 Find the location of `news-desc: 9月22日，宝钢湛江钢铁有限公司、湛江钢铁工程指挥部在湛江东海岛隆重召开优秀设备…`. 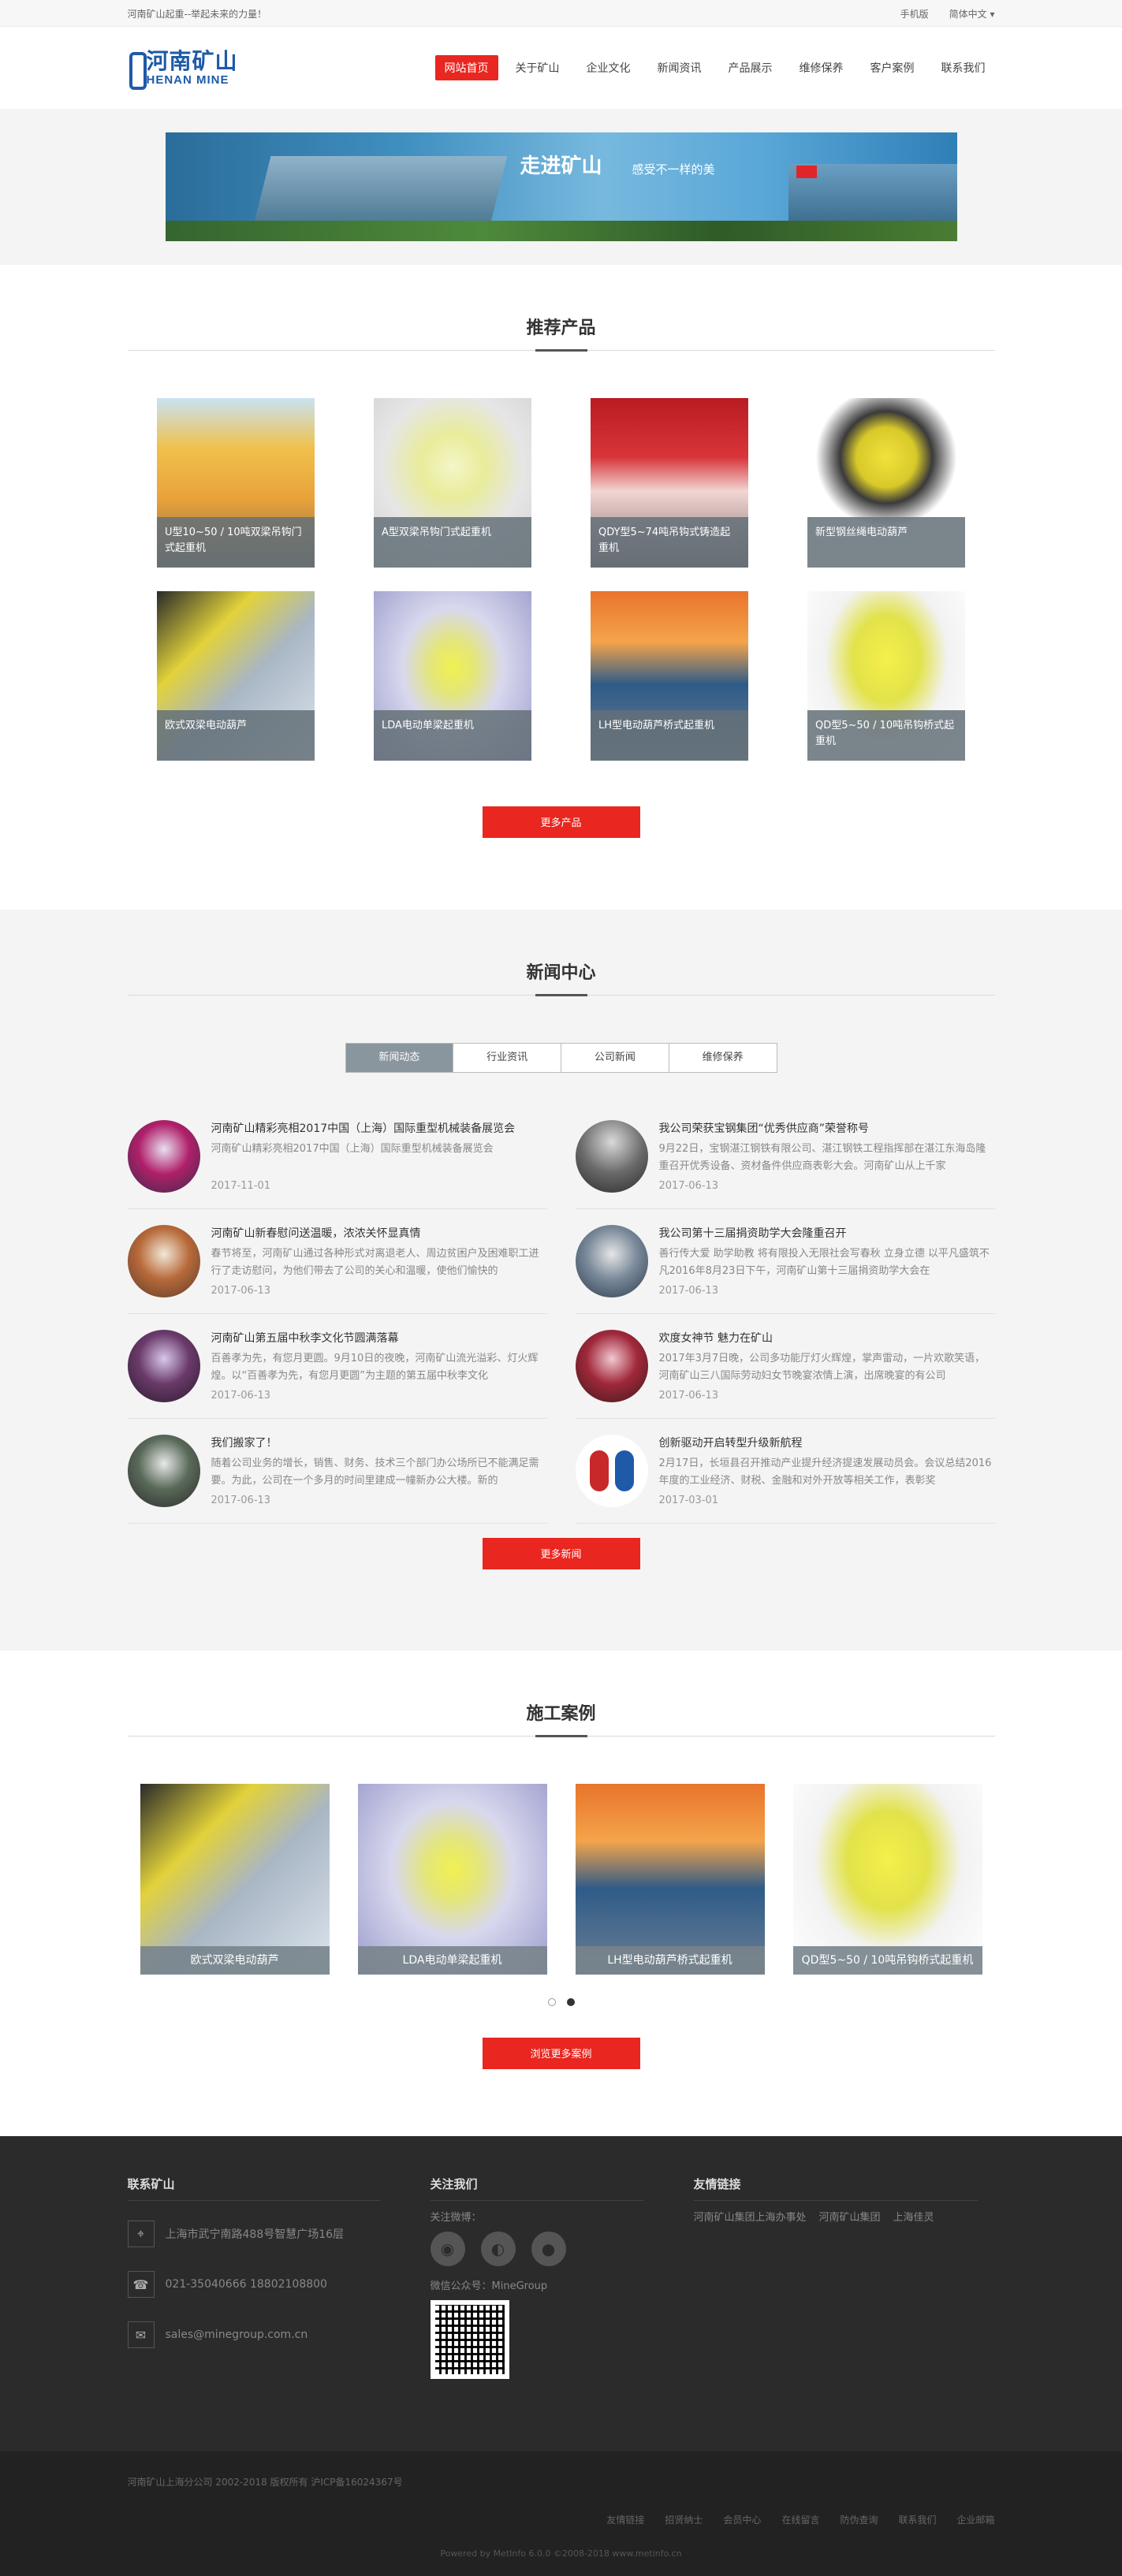

news-desc: 9月22日，宝钢湛江钢铁有限公司、湛江钢铁工程指挥部在湛江东海岛隆重召开优秀设备… is located at coordinates (822, 1157).